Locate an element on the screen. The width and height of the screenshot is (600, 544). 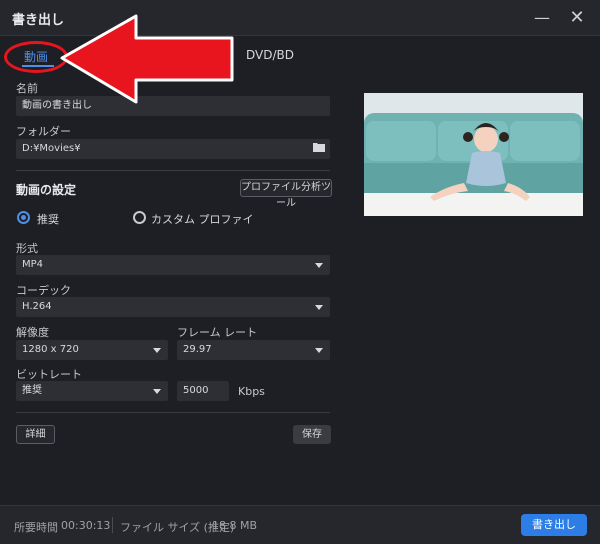
bitrate-input: 5000 is located at coordinates (203, 391).